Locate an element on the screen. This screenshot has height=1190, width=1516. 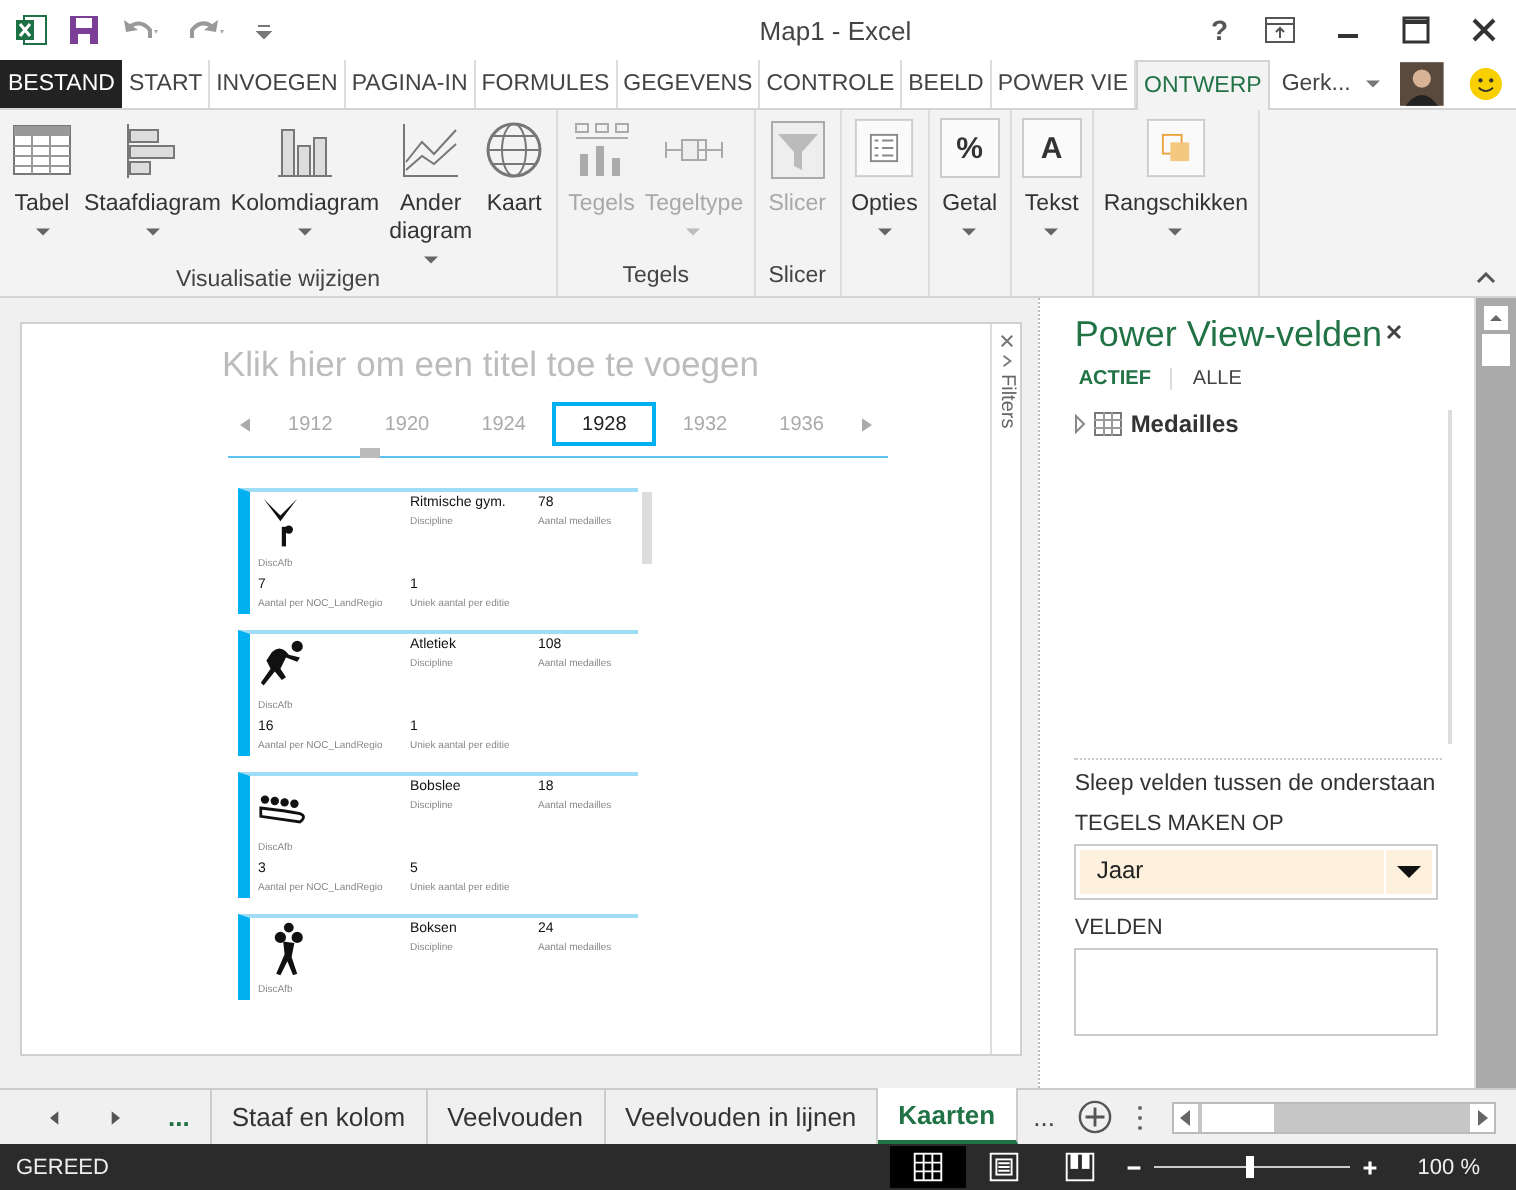
zoom-in-icon is located at coordinates (1369, 1167).